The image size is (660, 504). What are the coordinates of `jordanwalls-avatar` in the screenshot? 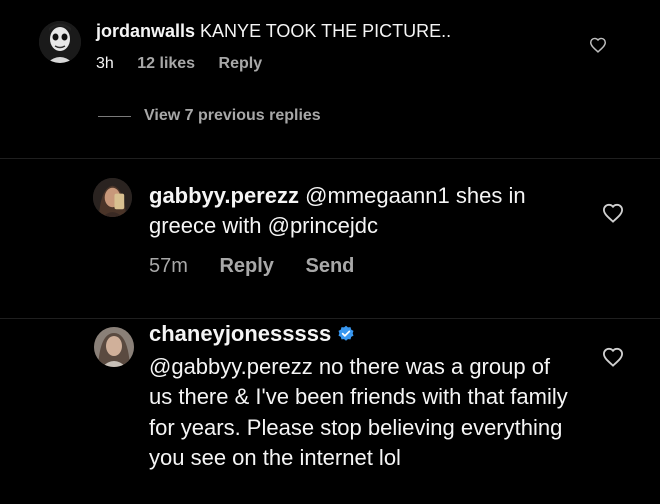 It's located at (60, 42).